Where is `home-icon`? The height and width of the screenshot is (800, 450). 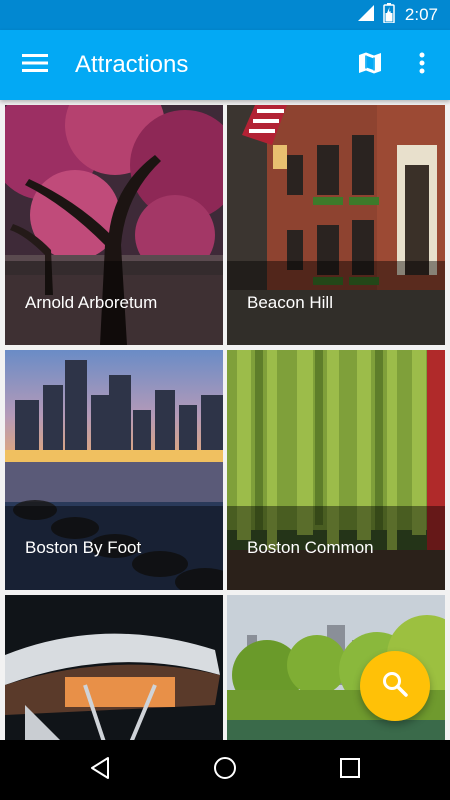 home-icon is located at coordinates (225, 770).